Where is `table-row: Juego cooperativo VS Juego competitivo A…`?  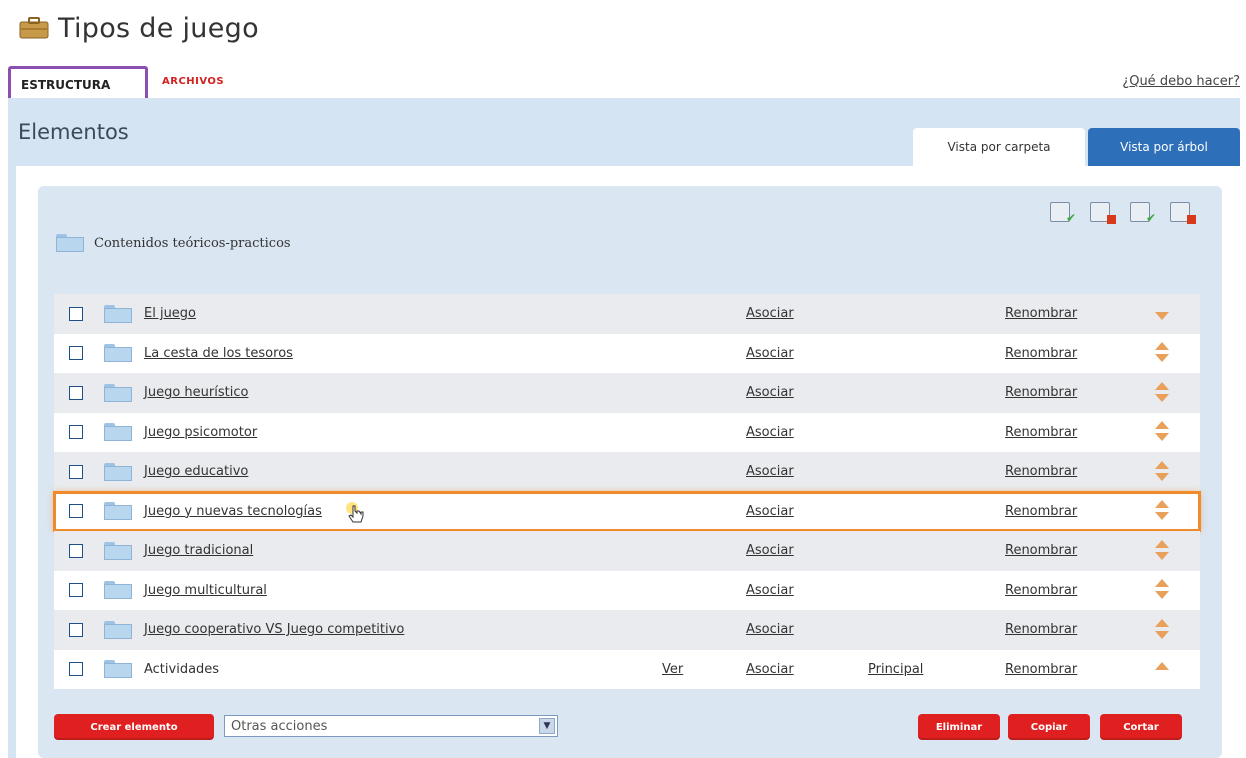
table-row: Juego cooperativo VS Juego competitivo A… is located at coordinates (627, 630).